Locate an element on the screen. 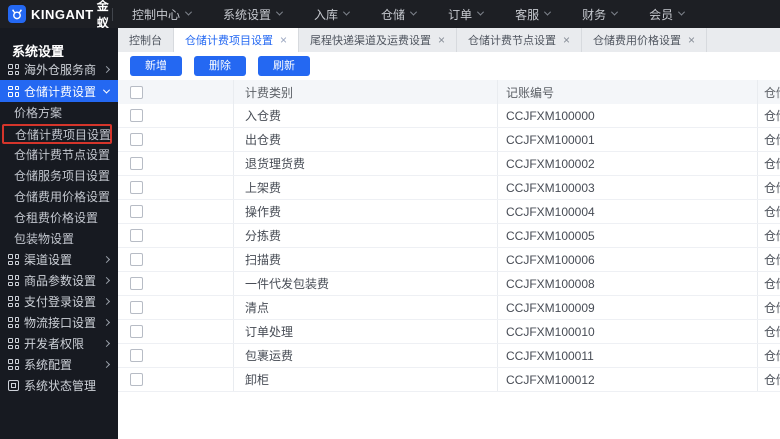  table-row: 卸柜 CCJFXM100012 仓储 is located at coordinates (449, 380).